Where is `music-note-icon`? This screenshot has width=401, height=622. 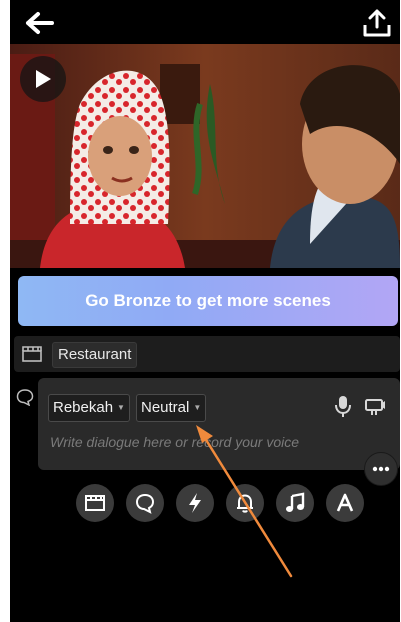 music-note-icon is located at coordinates (295, 502).